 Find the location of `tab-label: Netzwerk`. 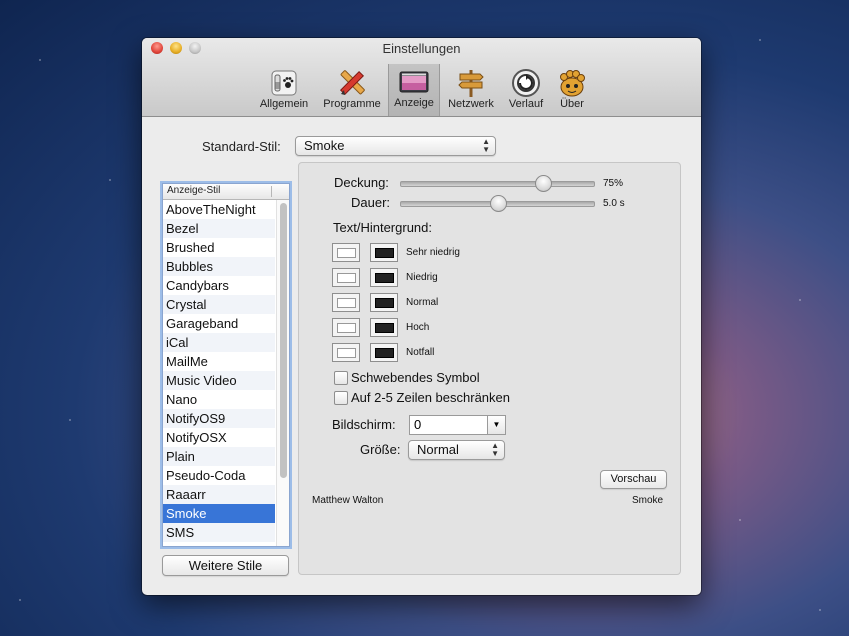

tab-label: Netzwerk is located at coordinates (471, 104).